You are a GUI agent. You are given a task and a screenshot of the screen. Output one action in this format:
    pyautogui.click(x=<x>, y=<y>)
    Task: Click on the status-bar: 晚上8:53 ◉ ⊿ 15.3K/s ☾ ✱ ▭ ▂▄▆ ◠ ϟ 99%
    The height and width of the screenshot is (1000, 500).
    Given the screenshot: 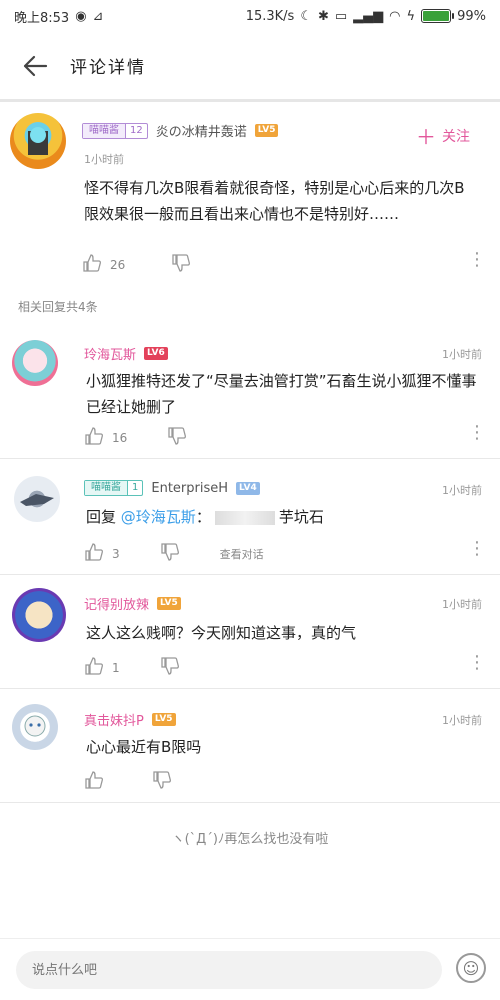 What is the action you would take?
    pyautogui.click(x=250, y=16)
    